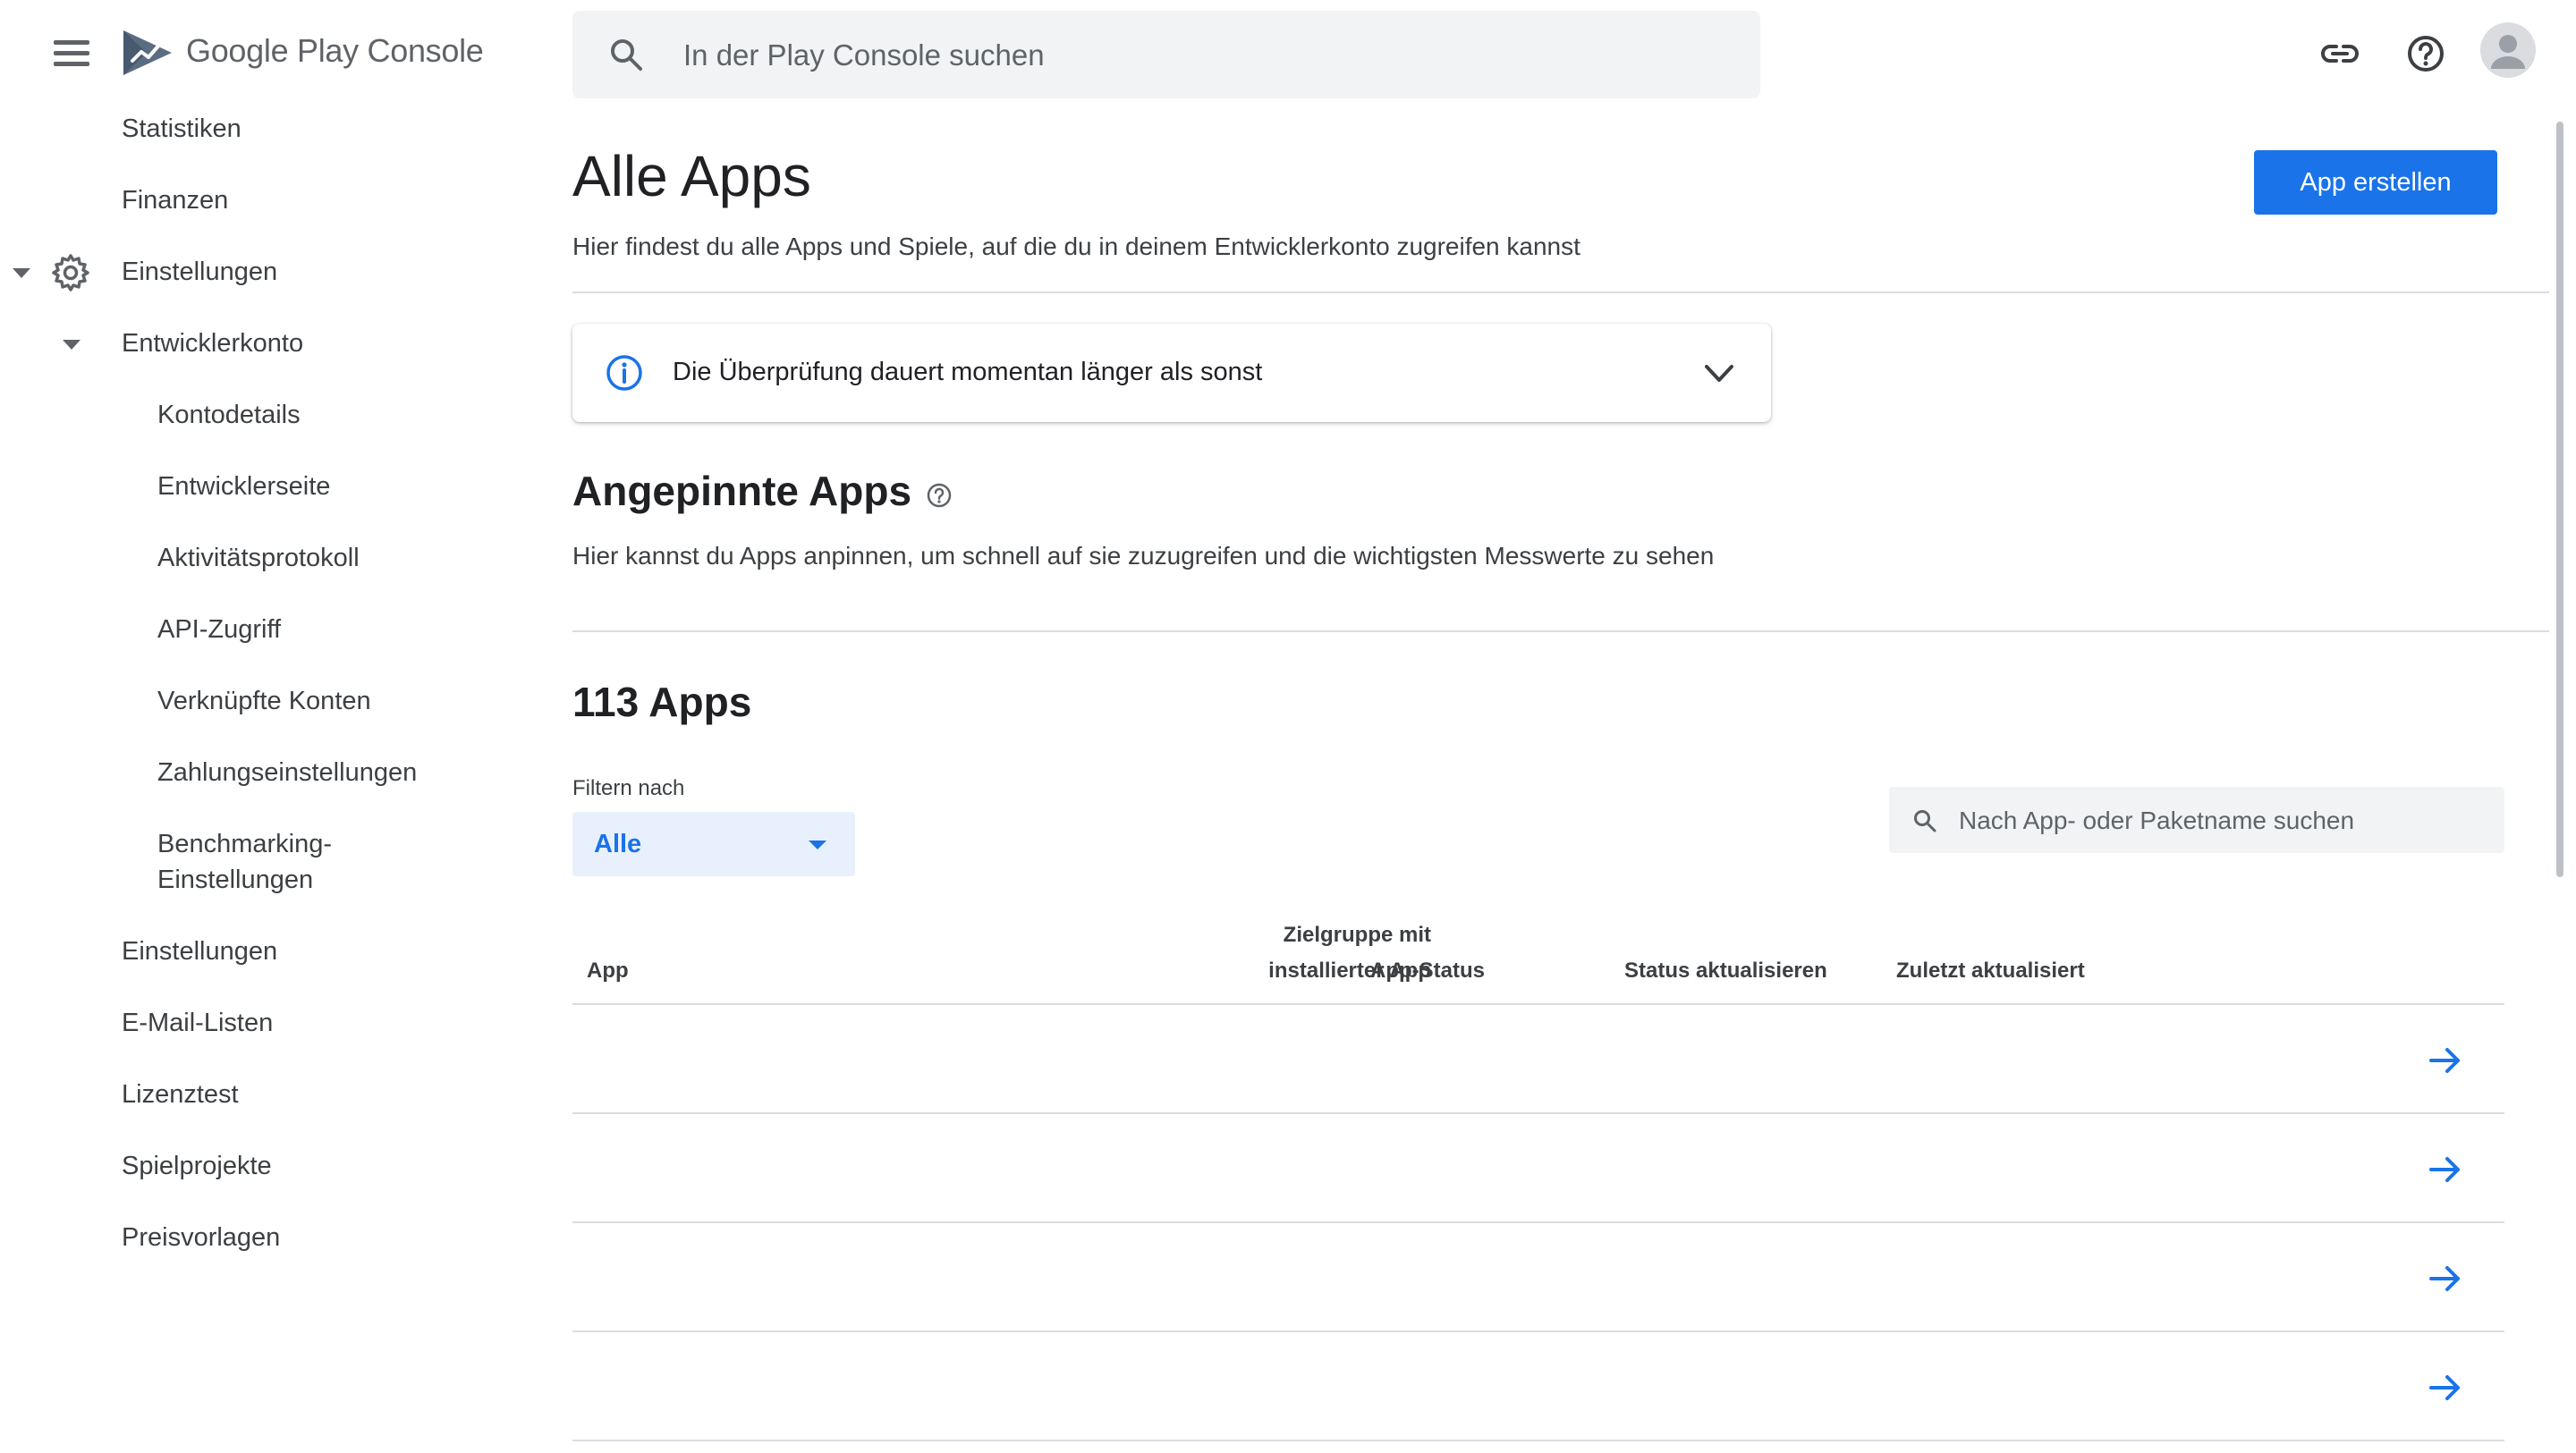 This screenshot has width=2576, height=1453. I want to click on menu-icon, so click(71, 54).